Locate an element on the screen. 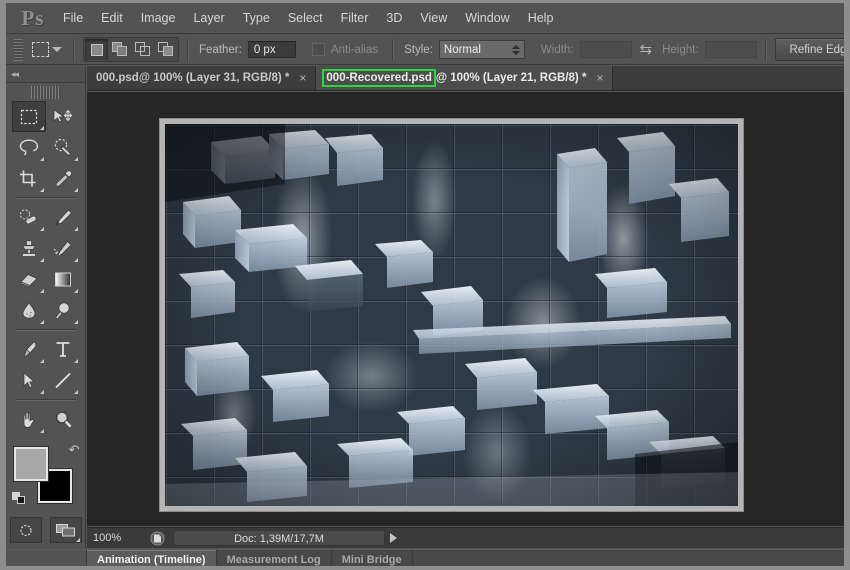 Image resolution: width=850 pixels, height=570 pixels. tool-blur is located at coordinates (29, 310).